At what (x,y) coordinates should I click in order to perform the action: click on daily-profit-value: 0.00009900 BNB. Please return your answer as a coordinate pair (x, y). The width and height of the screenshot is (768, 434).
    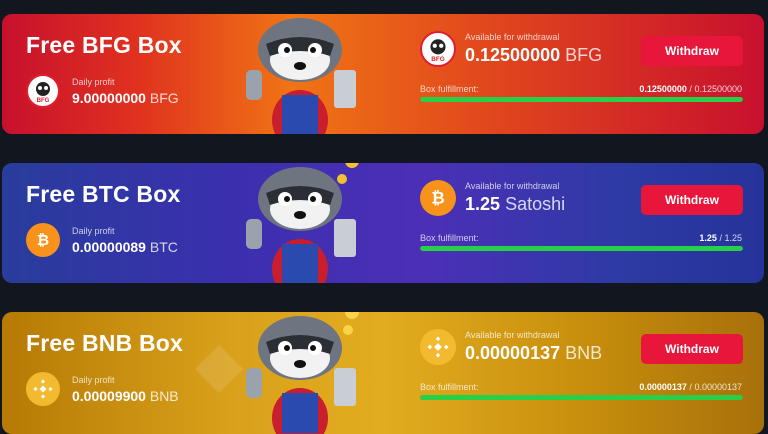
    Looking at the image, I should click on (125, 396).